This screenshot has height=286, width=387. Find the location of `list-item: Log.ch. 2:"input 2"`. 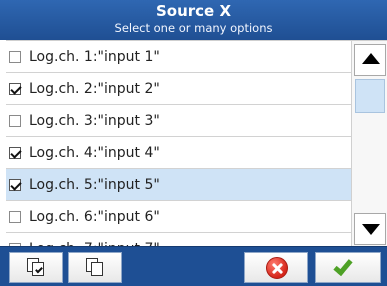

list-item: Log.ch. 2:"input 2" is located at coordinates (178, 89).